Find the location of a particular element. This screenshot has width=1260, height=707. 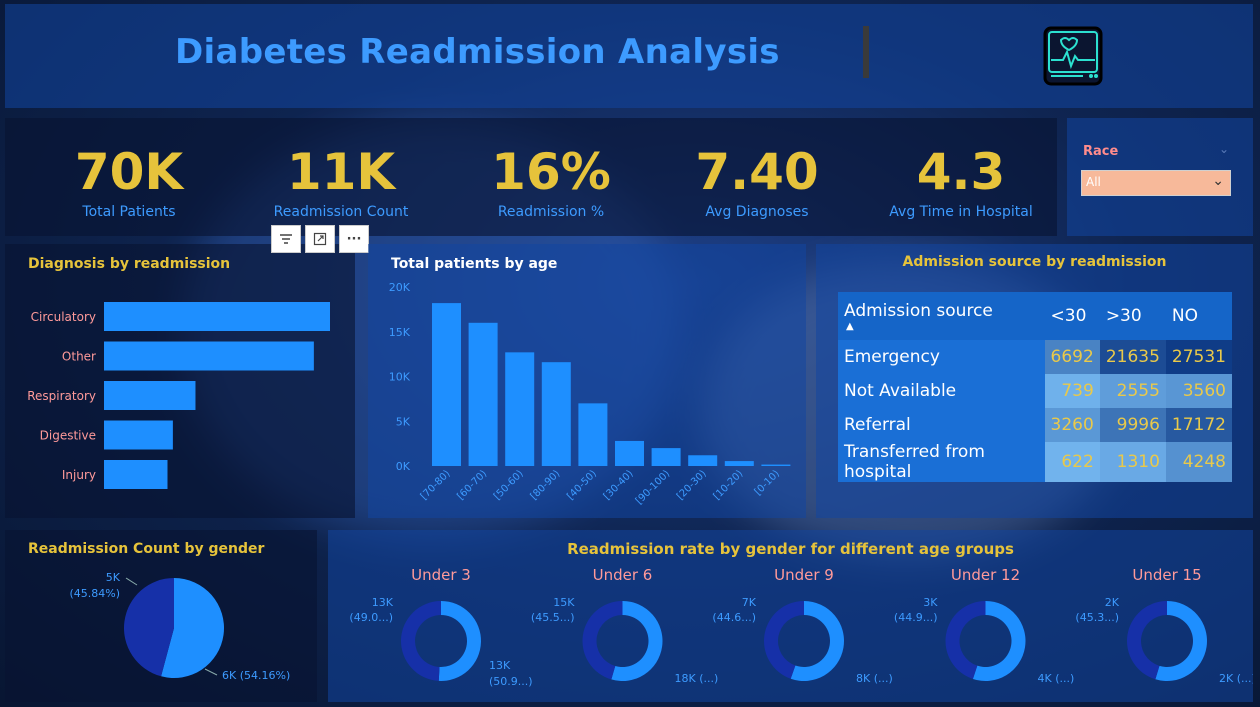

data-label: (44.6...) is located at coordinates (734, 617).